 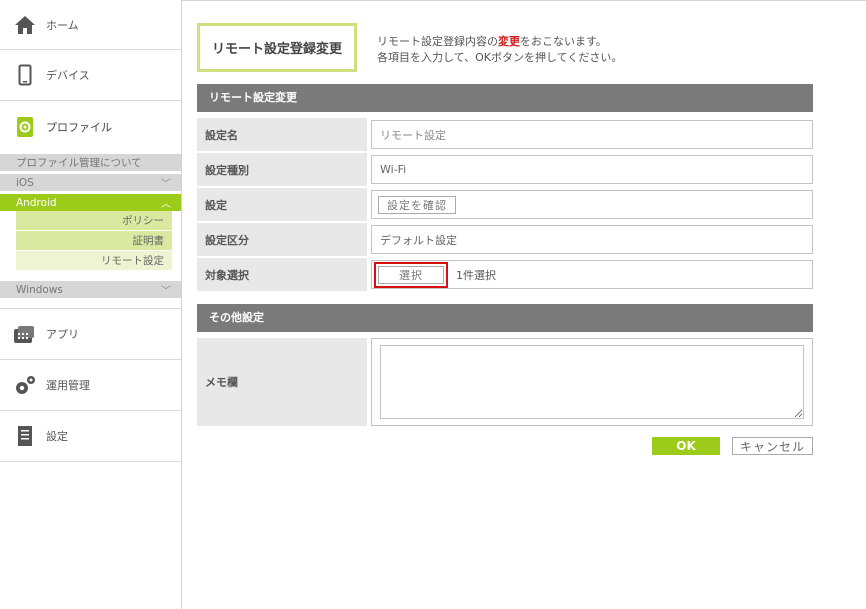 What do you see at coordinates (79, 163) in the screenshot?
I see `profile-about-label: プロファイル管理について` at bounding box center [79, 163].